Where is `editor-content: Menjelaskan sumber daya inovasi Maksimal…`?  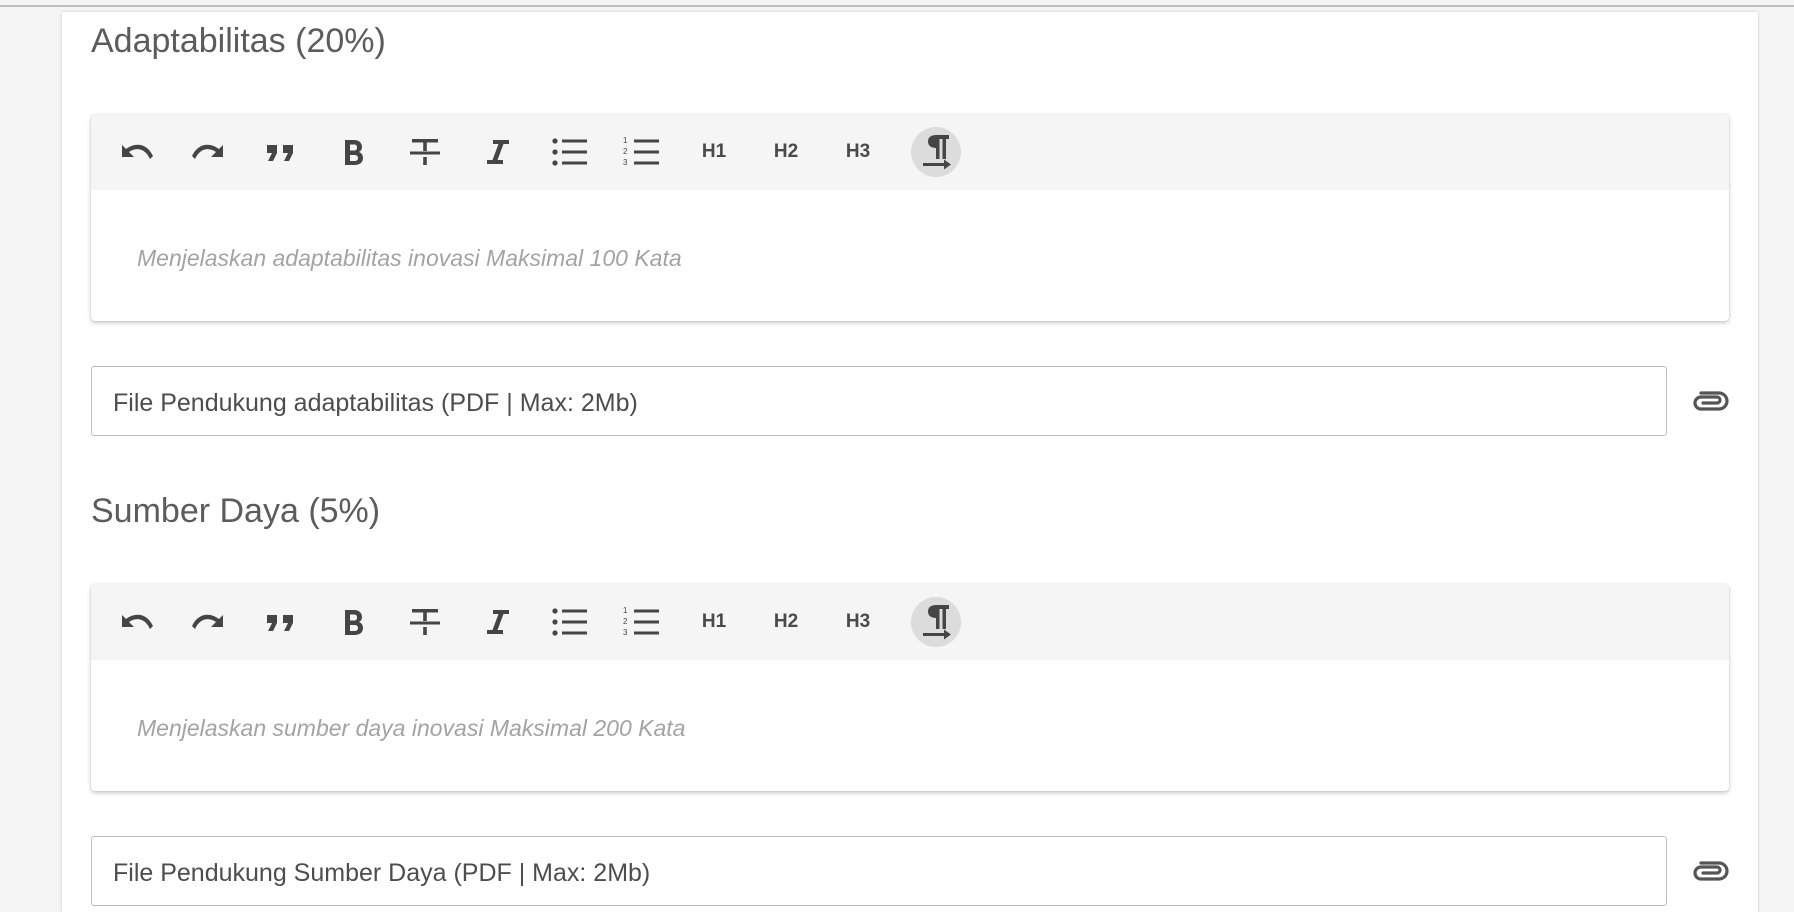 editor-content: Menjelaskan sumber daya inovasi Maksimal… is located at coordinates (910, 725).